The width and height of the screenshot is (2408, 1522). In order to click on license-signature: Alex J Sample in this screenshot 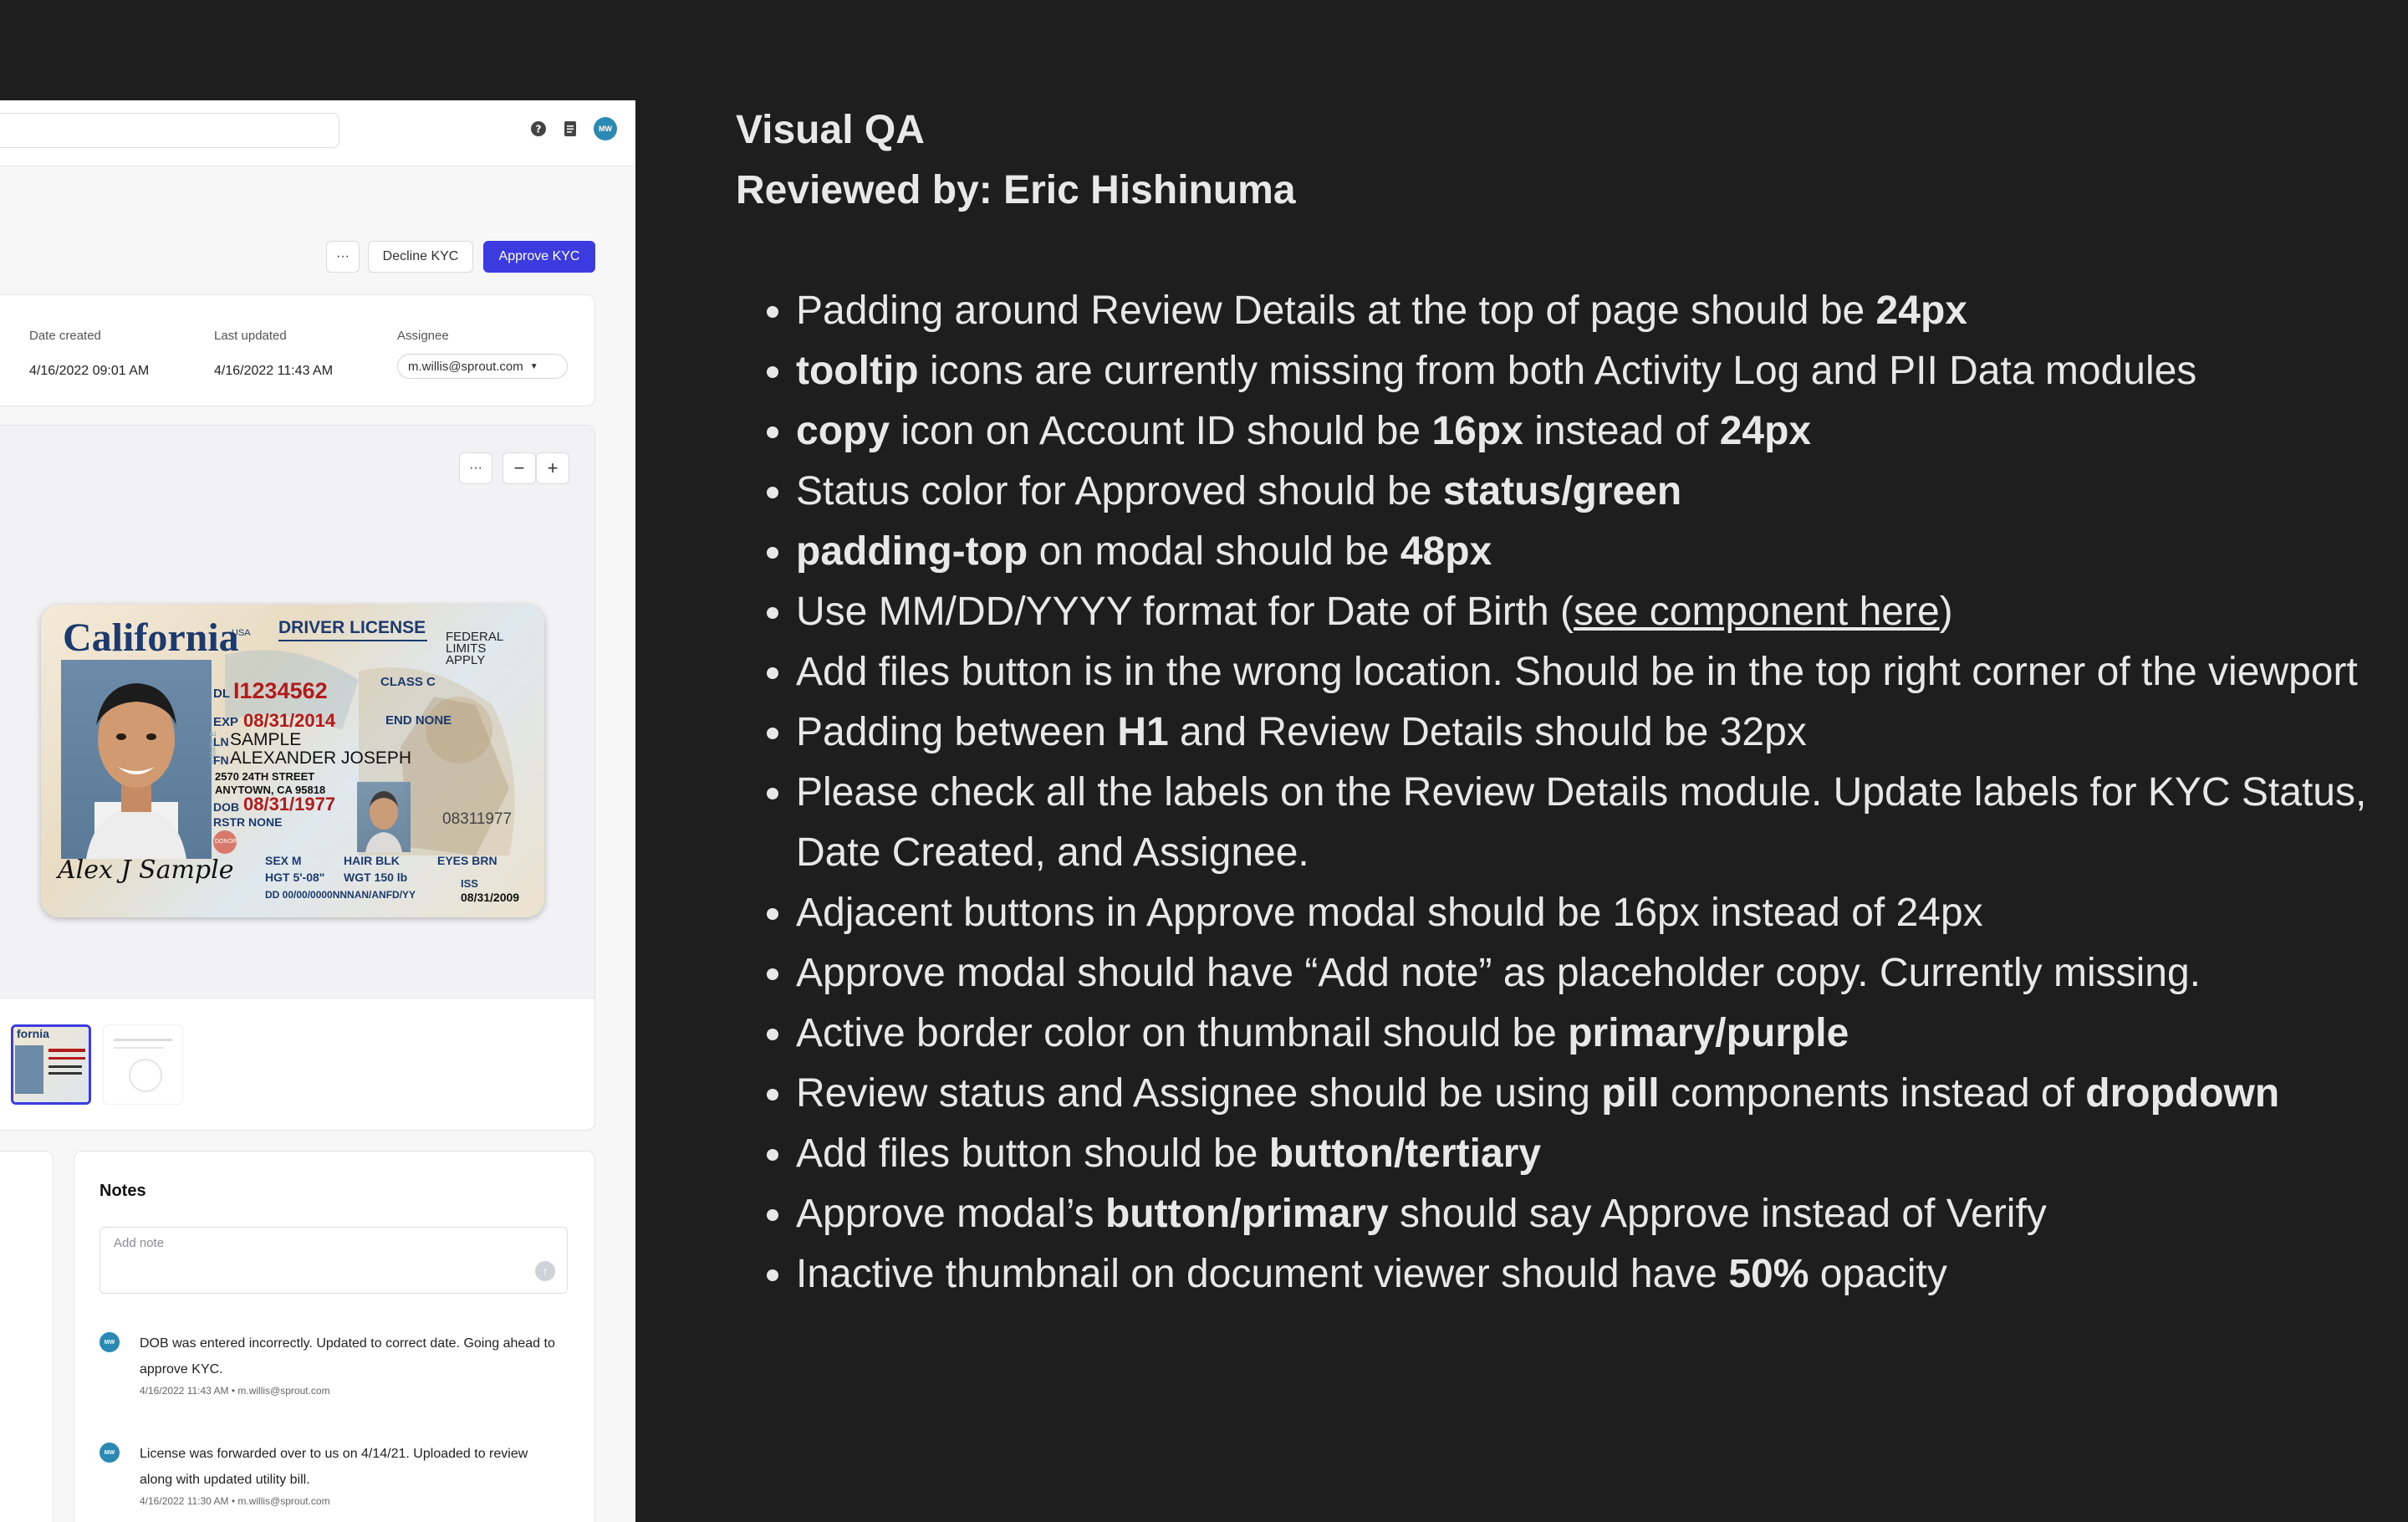, I will do `click(146, 870)`.